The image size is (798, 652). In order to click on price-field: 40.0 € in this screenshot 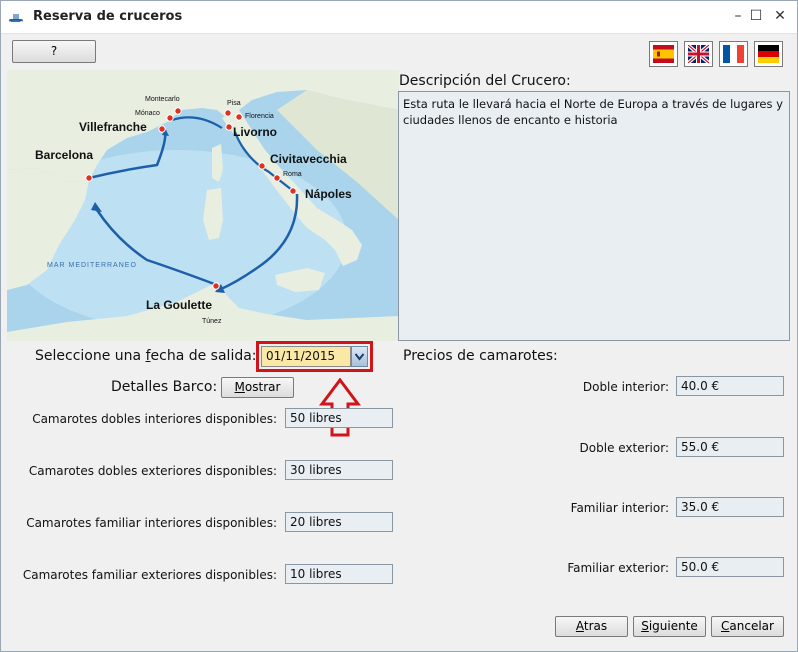, I will do `click(730, 386)`.